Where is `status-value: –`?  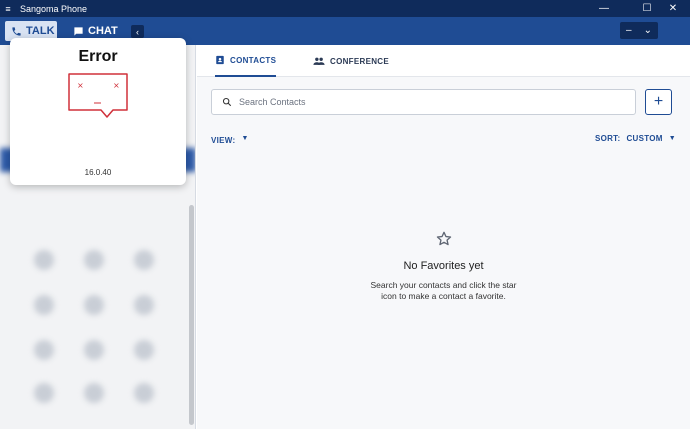 status-value: – is located at coordinates (629, 30).